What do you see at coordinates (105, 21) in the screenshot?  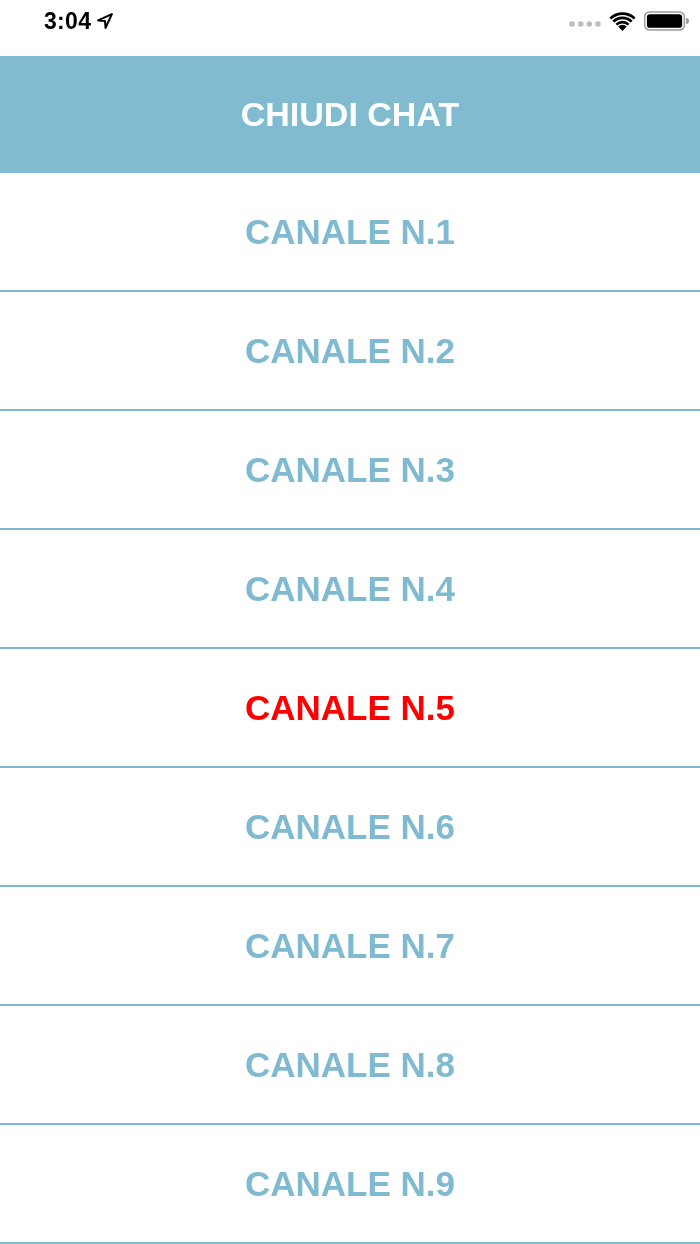 I see `location-arrow-icon` at bounding box center [105, 21].